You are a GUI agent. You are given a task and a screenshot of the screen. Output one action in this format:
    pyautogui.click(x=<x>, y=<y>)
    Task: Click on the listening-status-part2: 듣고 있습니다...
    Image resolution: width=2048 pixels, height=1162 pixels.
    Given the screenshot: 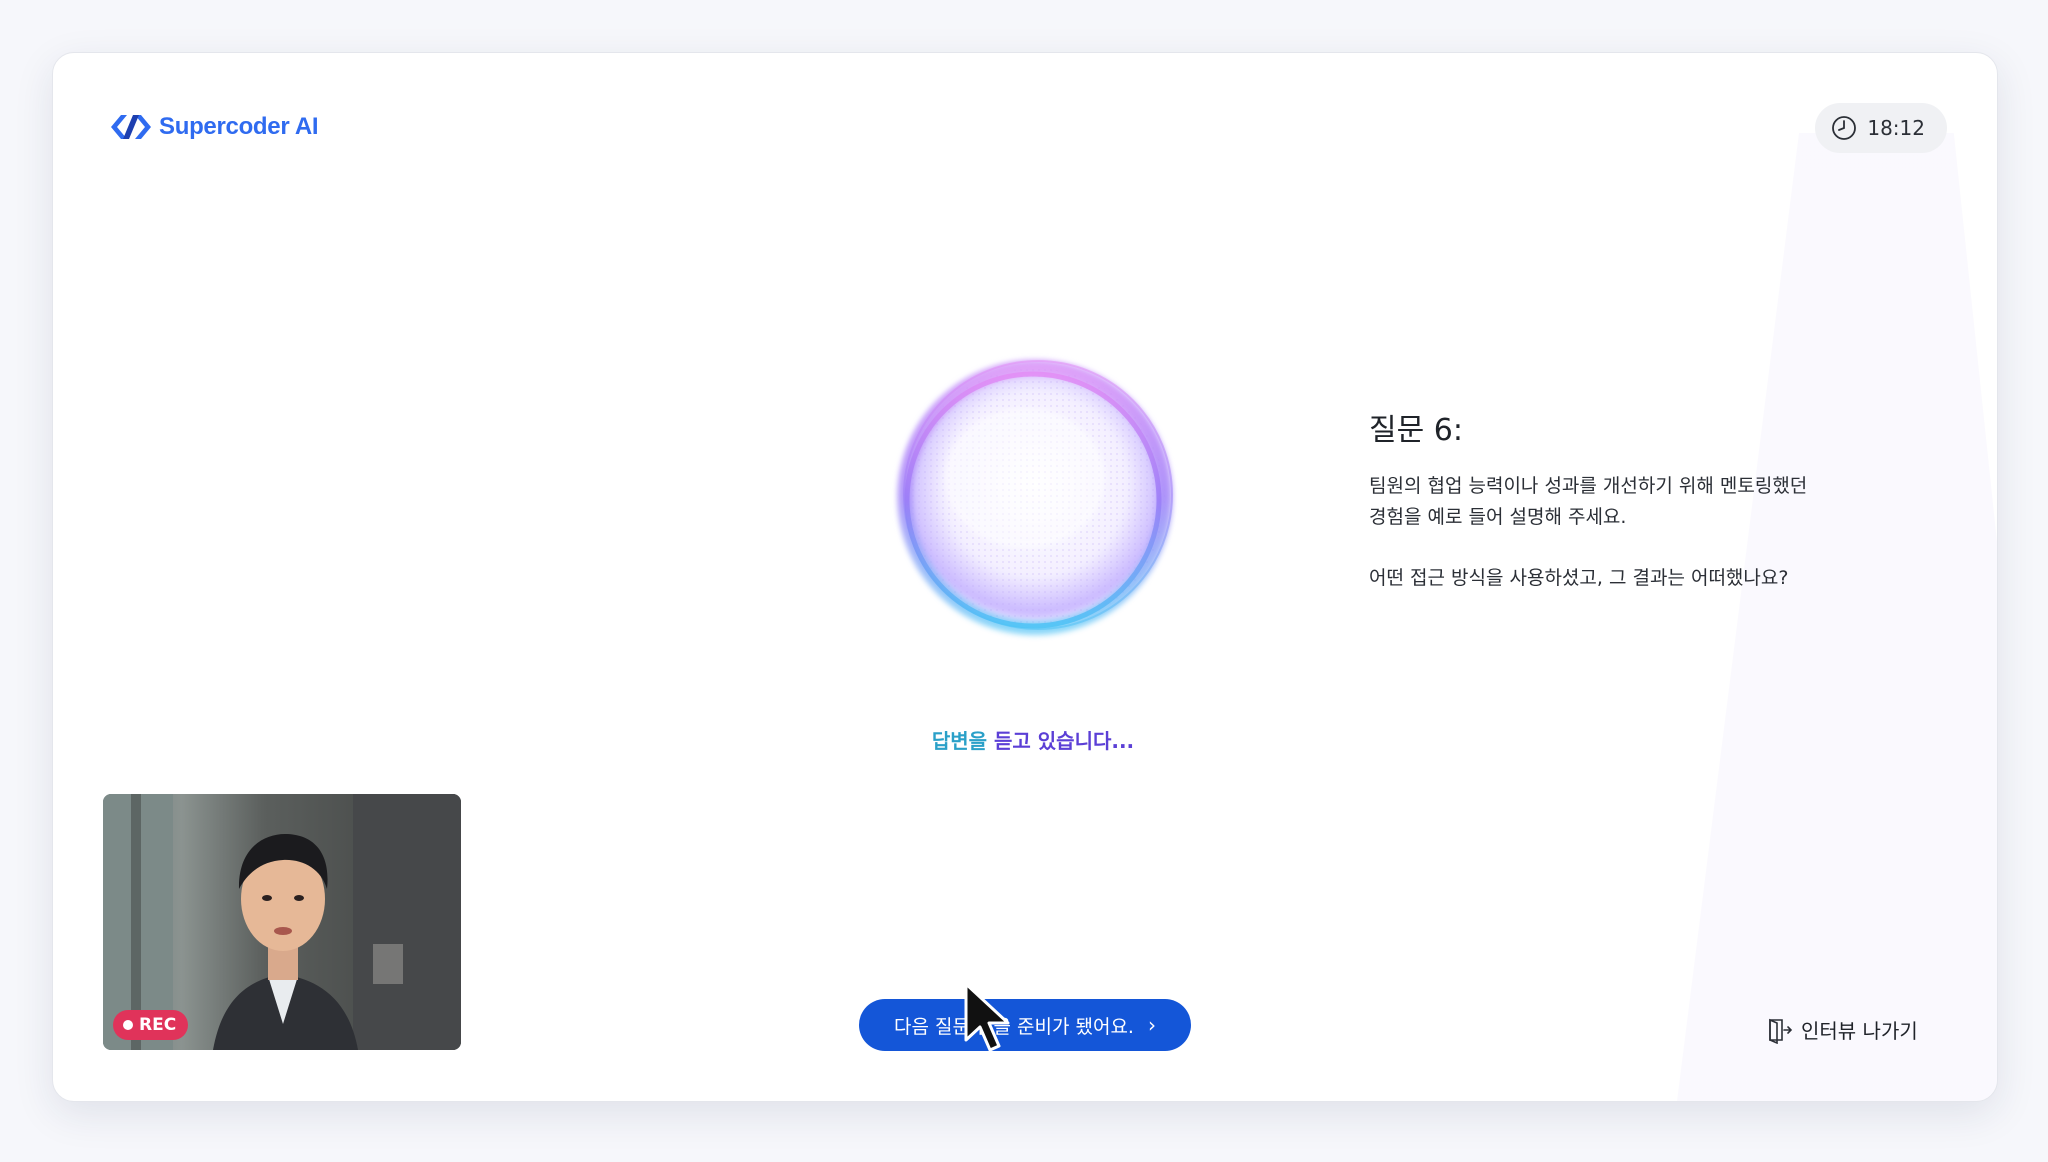 What is the action you would take?
    pyautogui.click(x=1064, y=741)
    